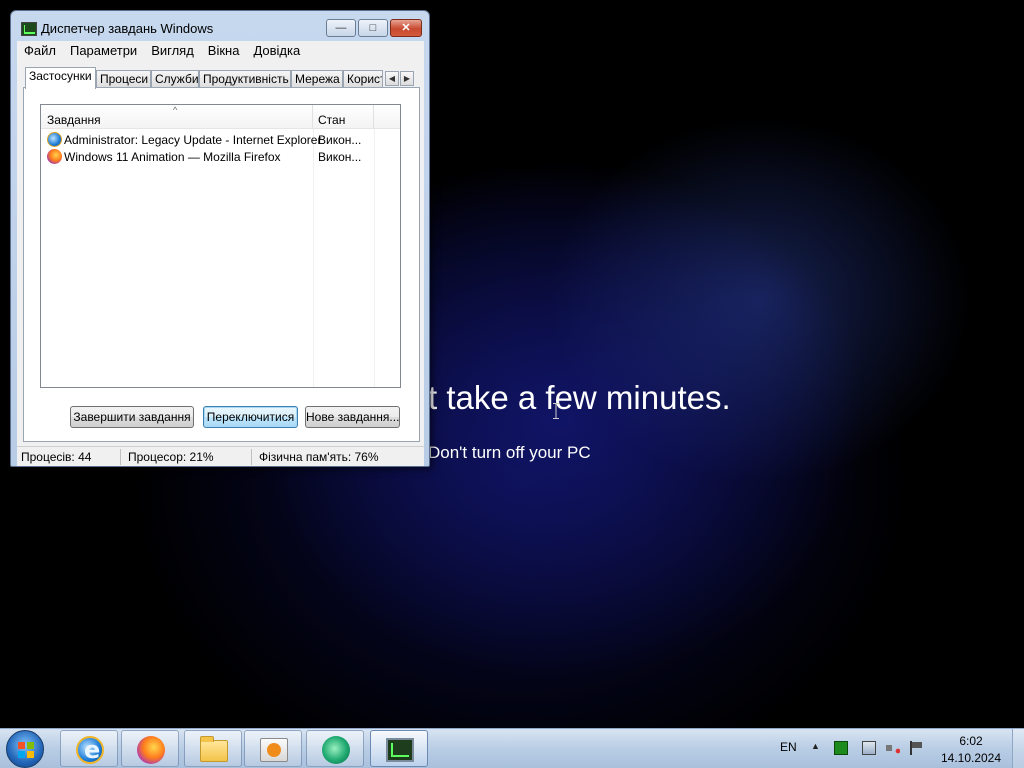 Image resolution: width=1024 pixels, height=768 pixels. I want to click on task-name: Windows 11 Animation — Mozilla Firefox, so click(172, 157).